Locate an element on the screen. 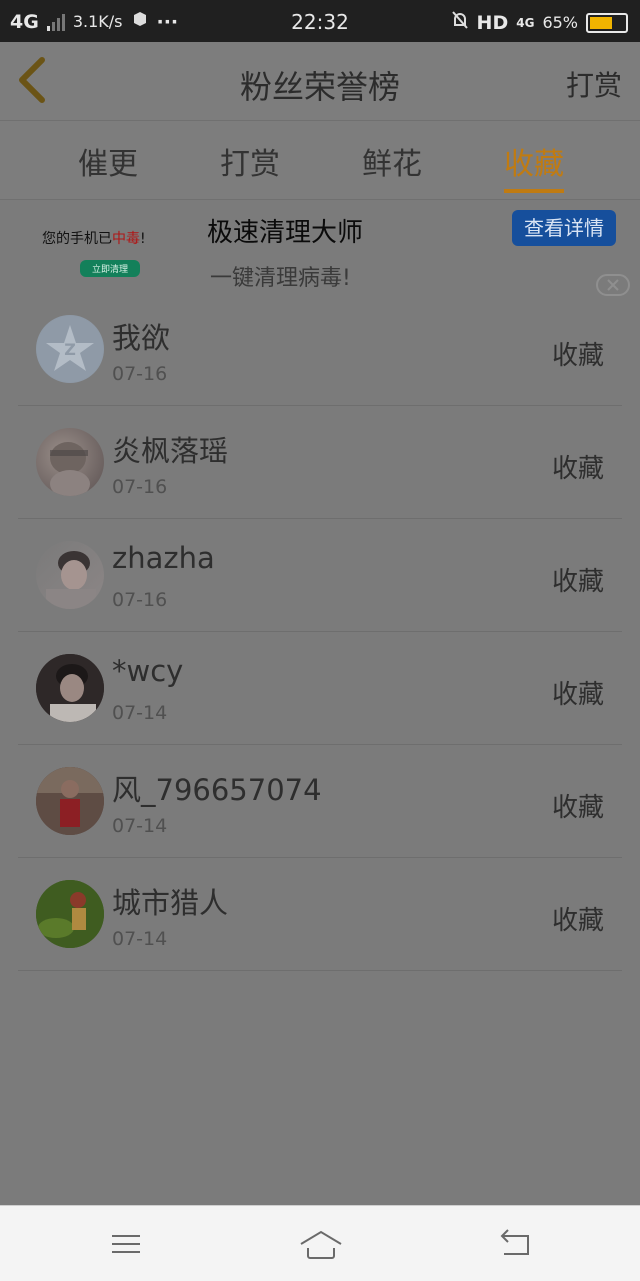 This screenshot has width=640, height=1281. user-name: 城市猎人 is located at coordinates (170, 903).